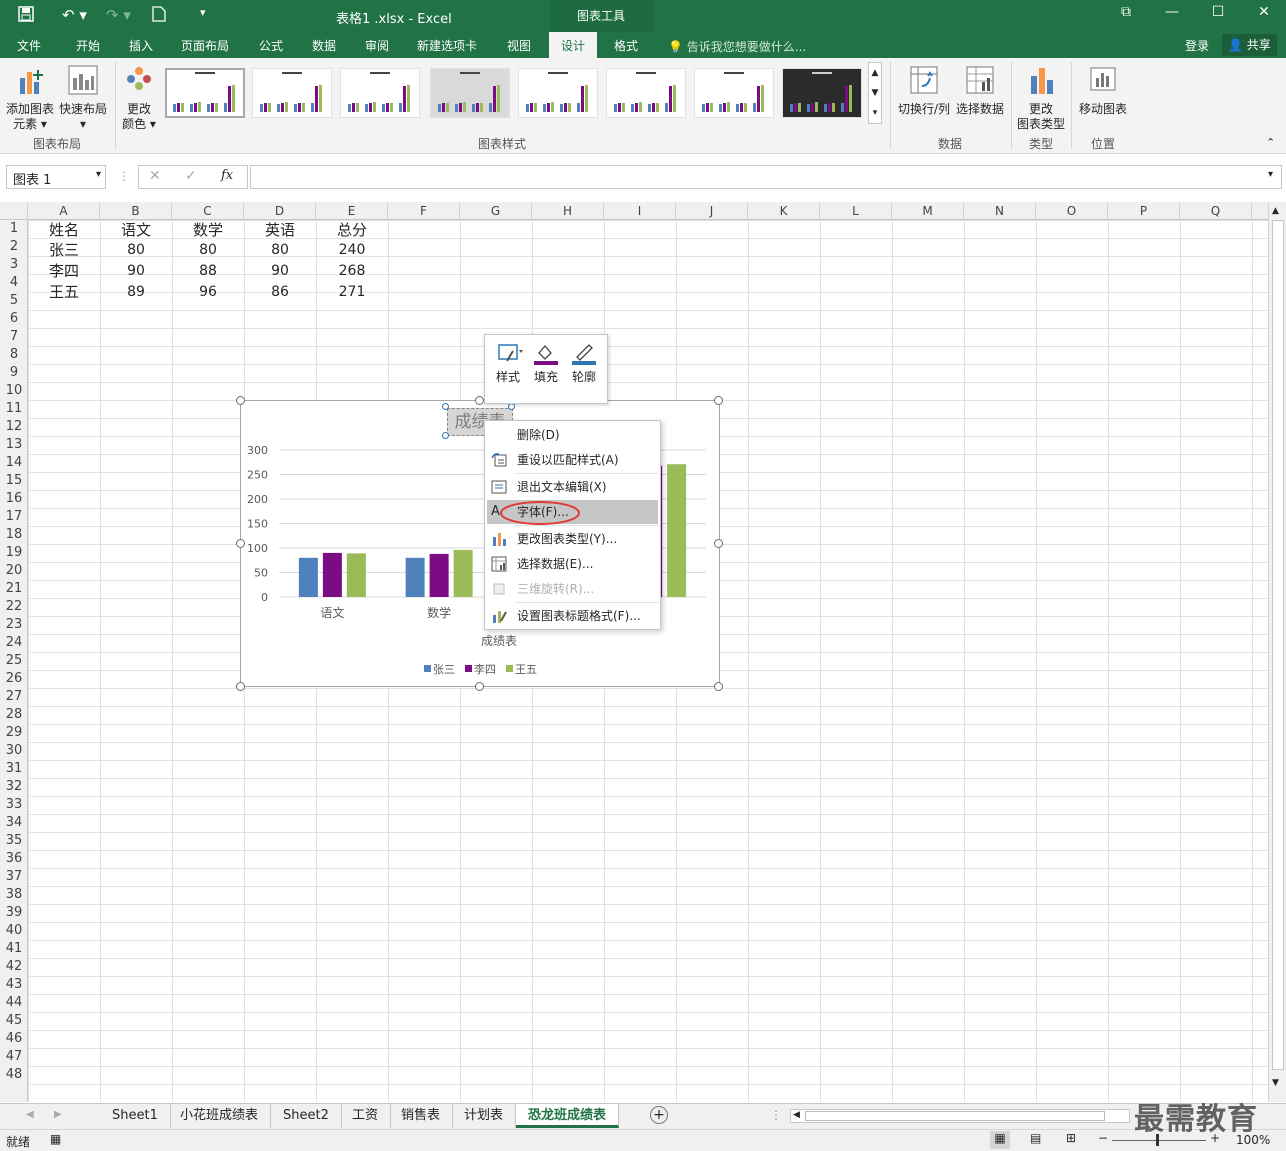 This screenshot has width=1286, height=1151. What do you see at coordinates (136, 211) in the screenshot?
I see `column-header: B` at bounding box center [136, 211].